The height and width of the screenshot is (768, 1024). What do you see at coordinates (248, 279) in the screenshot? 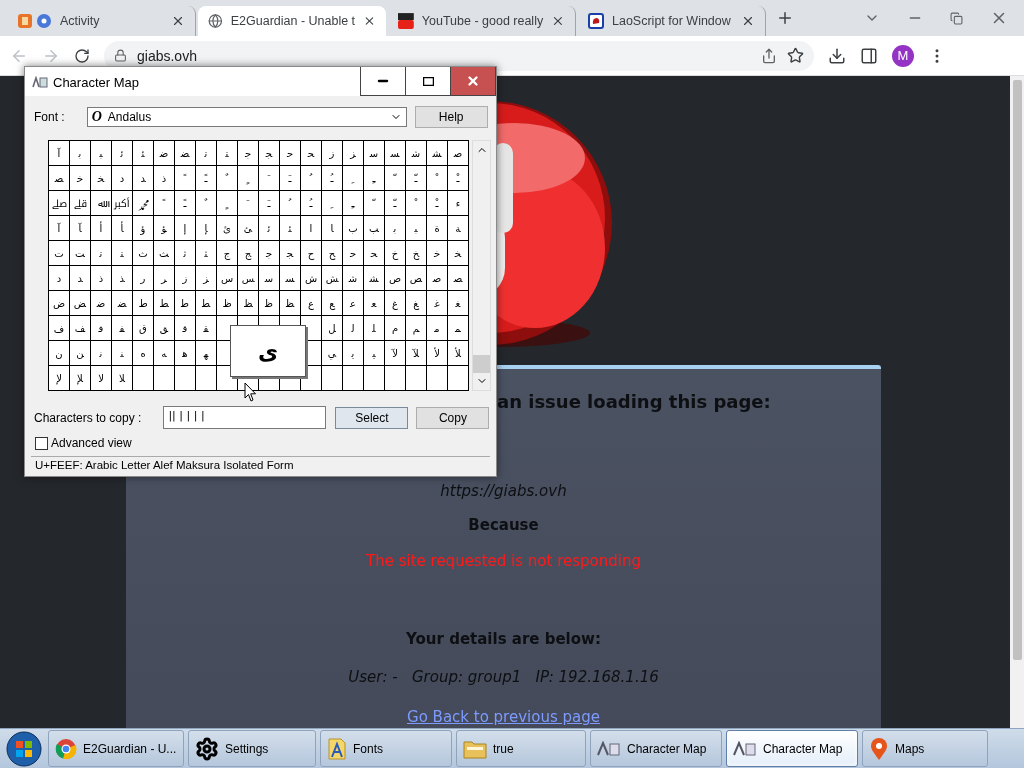
I see `character-cell: ﺲ` at bounding box center [248, 279].